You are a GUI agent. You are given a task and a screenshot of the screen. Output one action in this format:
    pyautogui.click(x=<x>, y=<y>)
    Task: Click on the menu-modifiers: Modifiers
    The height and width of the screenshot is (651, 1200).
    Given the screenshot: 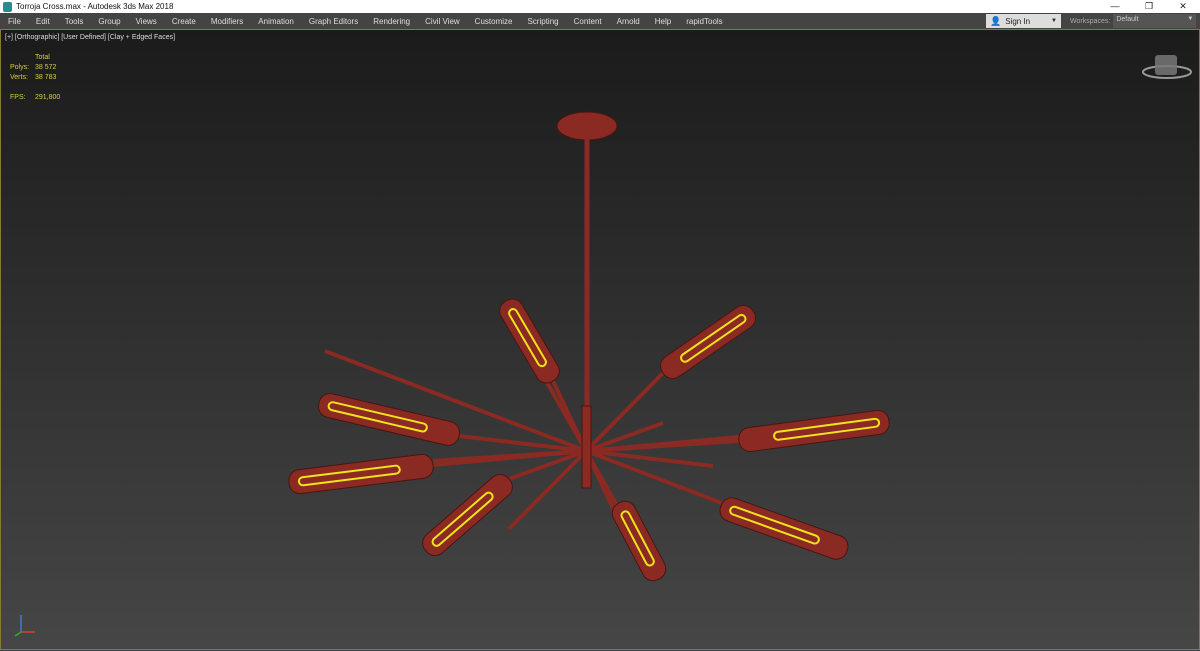 What is the action you would take?
    pyautogui.click(x=226, y=21)
    